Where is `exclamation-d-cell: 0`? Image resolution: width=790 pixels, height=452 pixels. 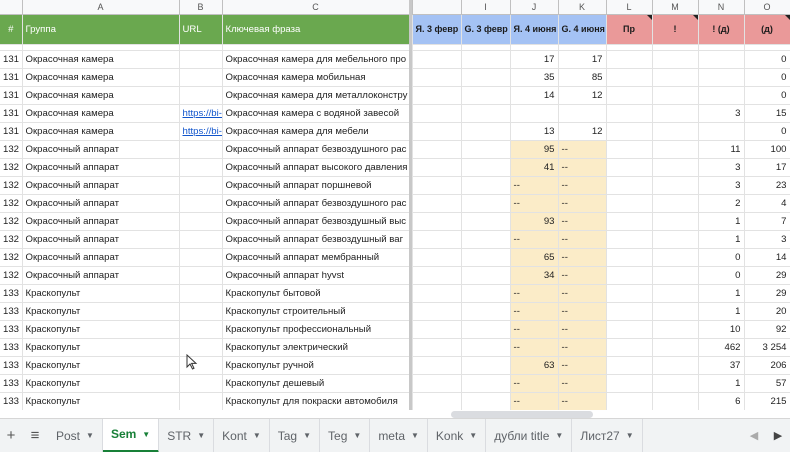 exclamation-d-cell: 0 is located at coordinates (721, 257).